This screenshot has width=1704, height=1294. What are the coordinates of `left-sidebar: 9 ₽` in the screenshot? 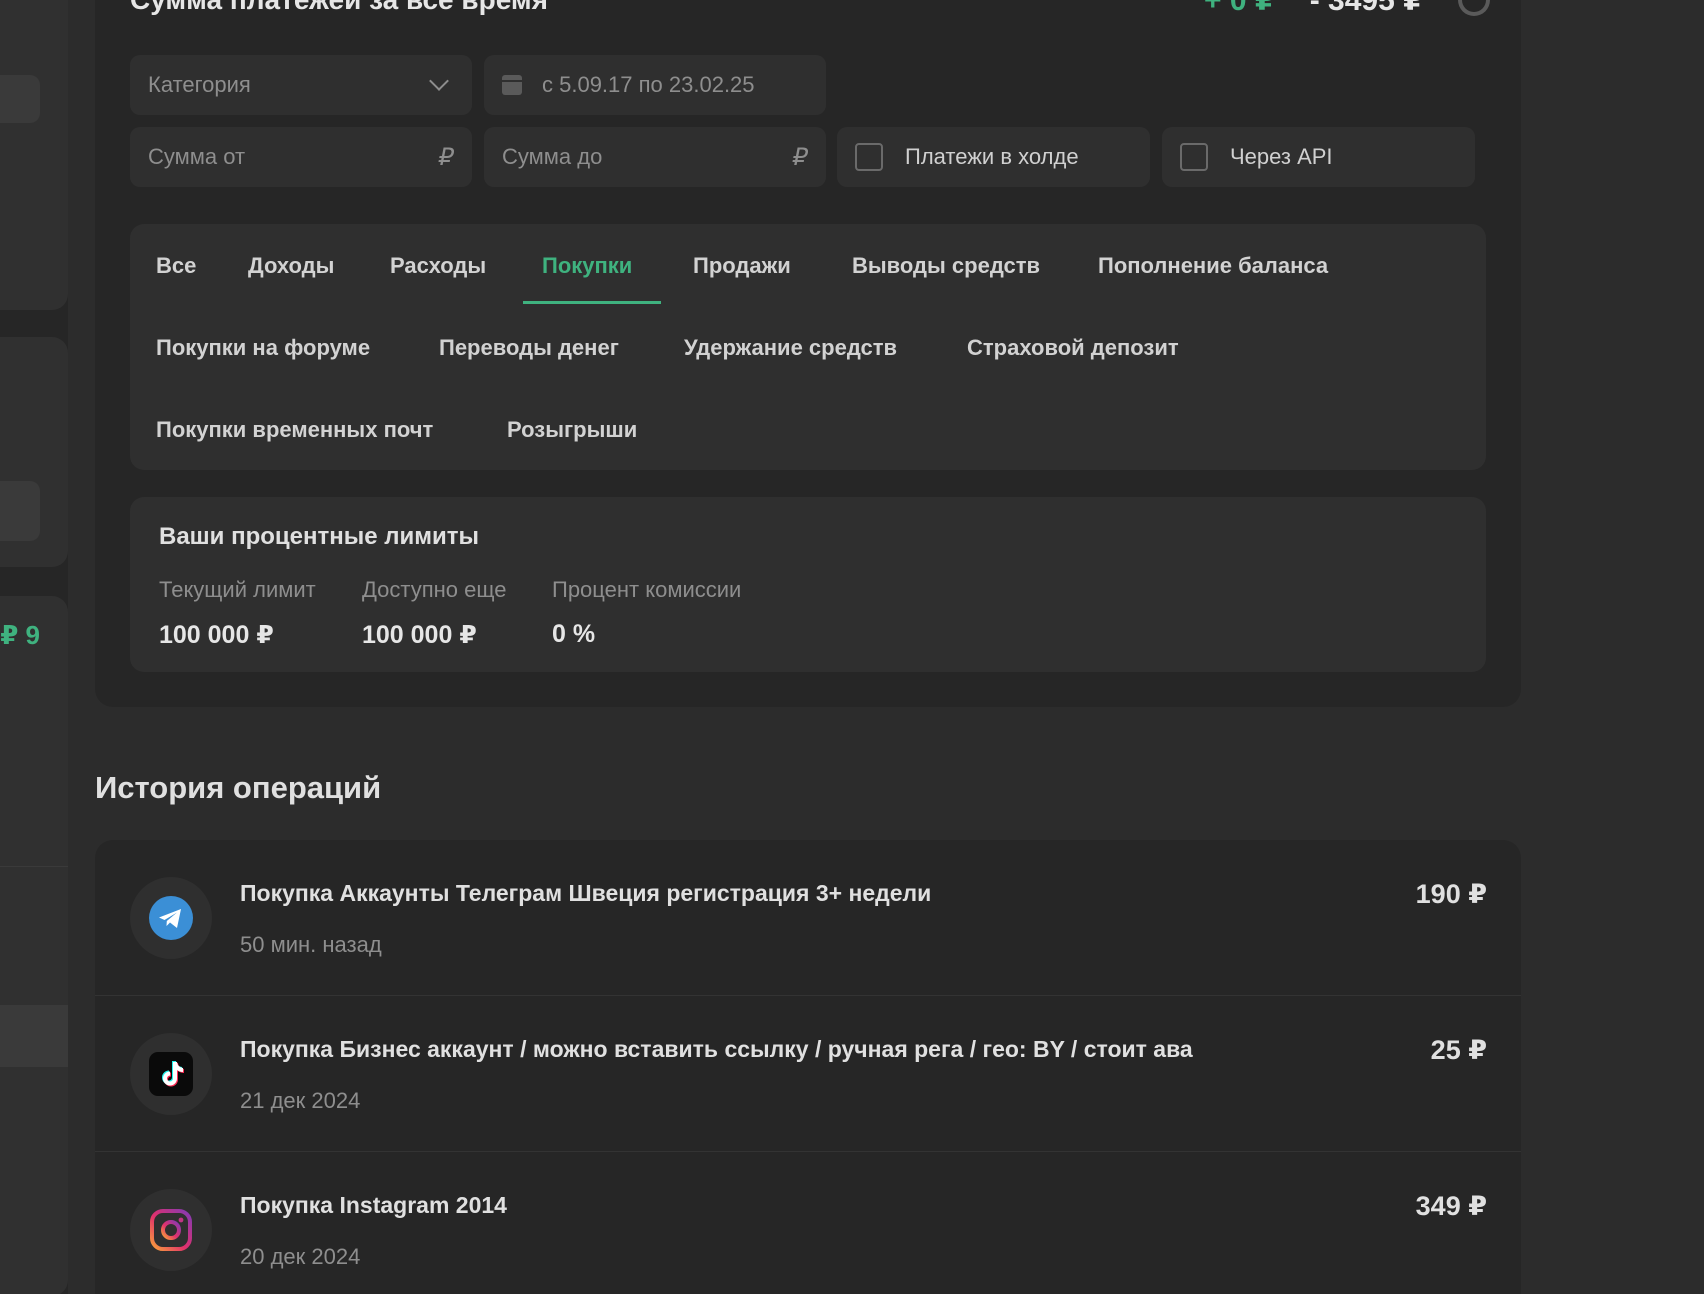 It's located at (34, 647).